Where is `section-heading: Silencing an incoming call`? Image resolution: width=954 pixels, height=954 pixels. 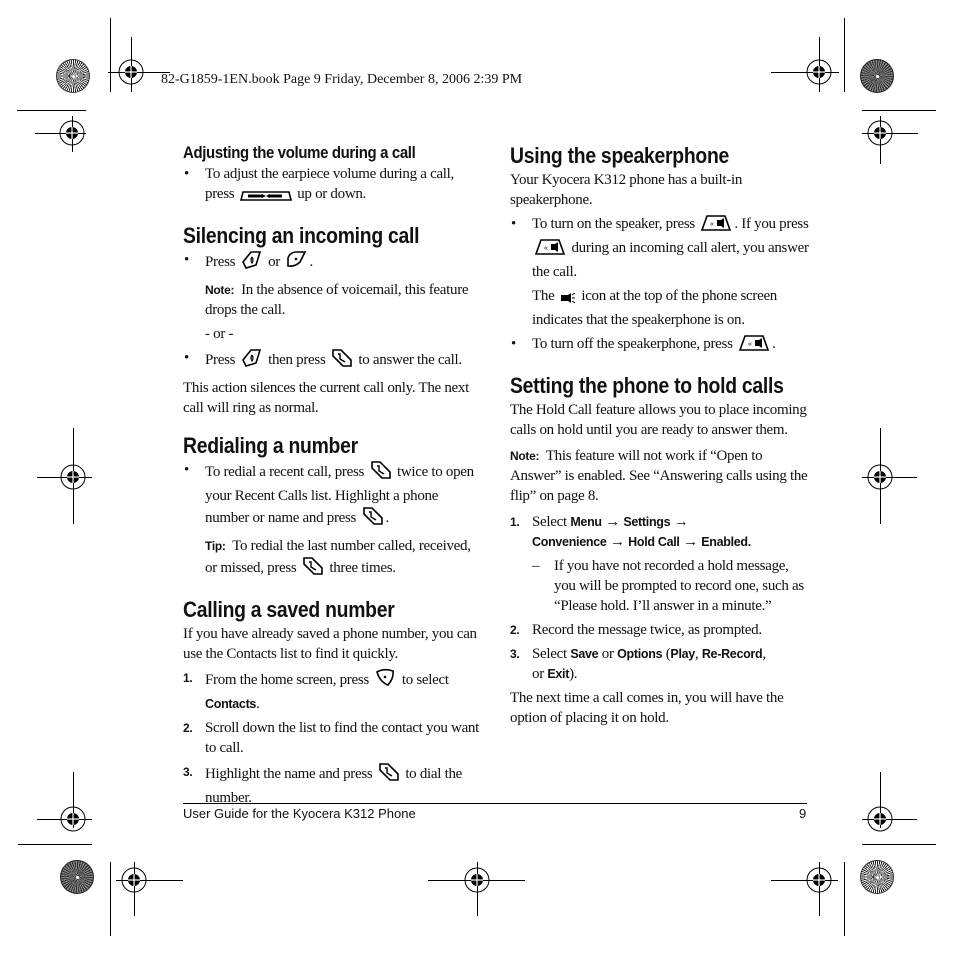
section-heading: Silencing an incoming call is located at coordinates (301, 235).